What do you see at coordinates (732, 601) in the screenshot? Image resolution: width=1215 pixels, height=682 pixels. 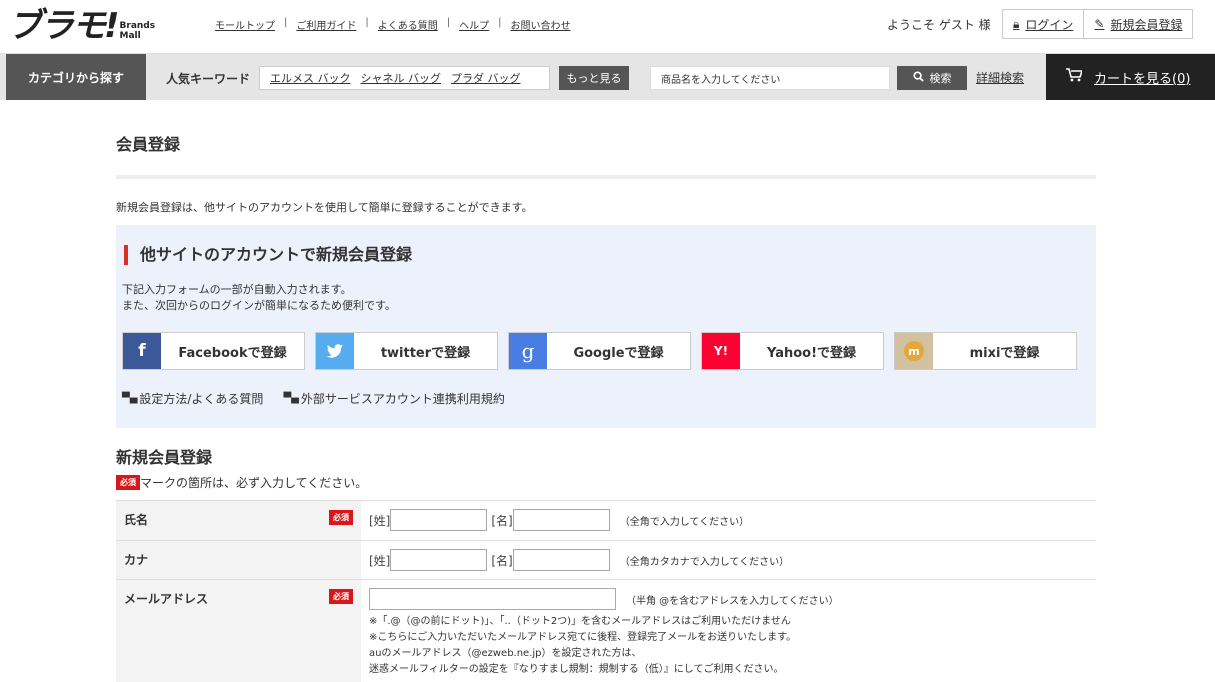 I see `mail-hint: （半角 @を含むアドレスを入力してください）` at bounding box center [732, 601].